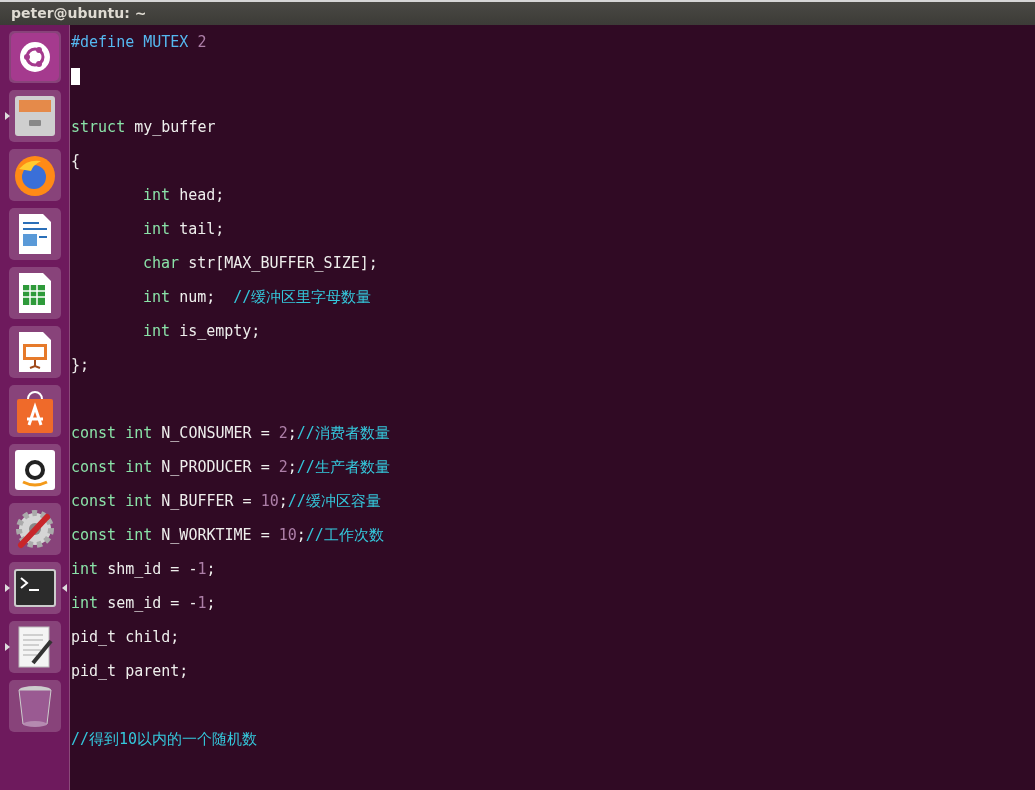 The image size is (1035, 790). I want to click on code-line: int is_empty;, so click(202, 331).